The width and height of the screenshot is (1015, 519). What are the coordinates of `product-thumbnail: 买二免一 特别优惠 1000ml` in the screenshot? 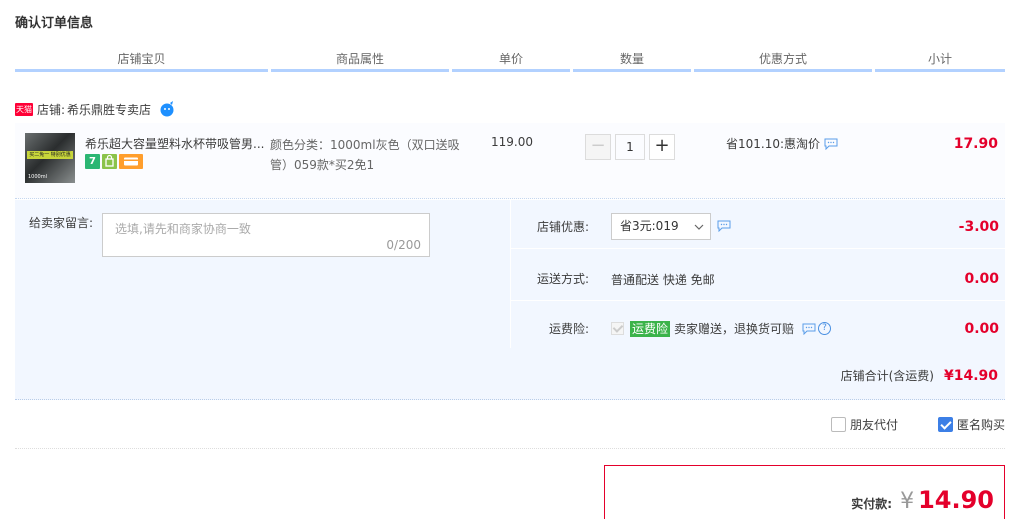 It's located at (50, 158).